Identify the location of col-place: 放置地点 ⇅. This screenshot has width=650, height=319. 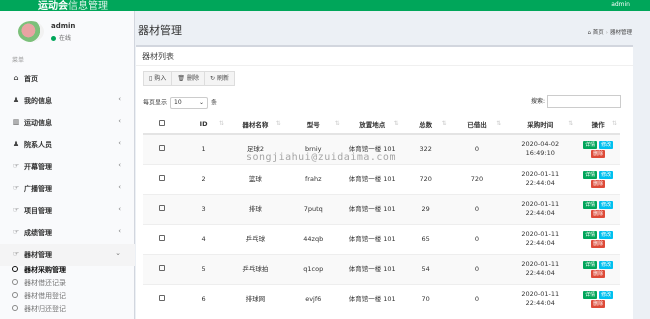
(372, 124).